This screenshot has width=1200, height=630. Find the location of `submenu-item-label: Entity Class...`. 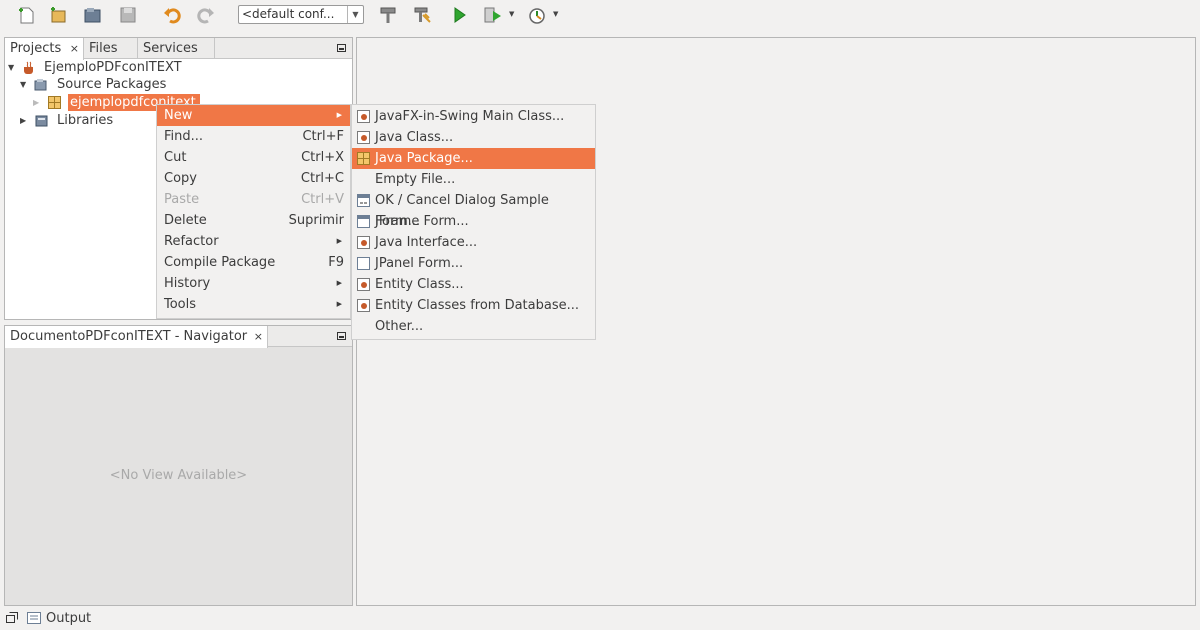

submenu-item-label: Entity Class... is located at coordinates (419, 284).